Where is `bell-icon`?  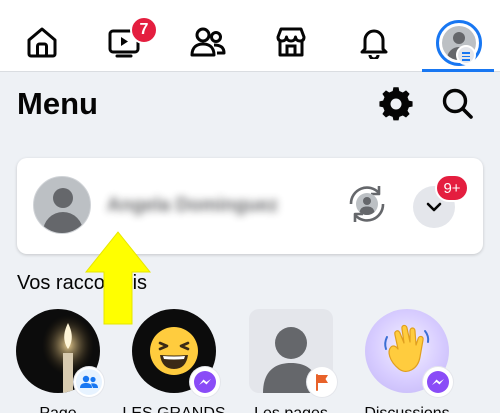 bell-icon is located at coordinates (374, 44).